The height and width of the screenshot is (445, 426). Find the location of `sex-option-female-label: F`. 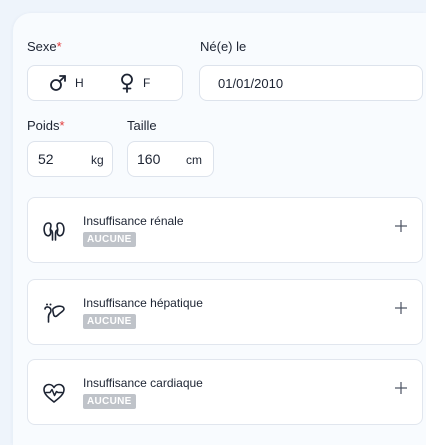

sex-option-female-label: F is located at coordinates (147, 83).